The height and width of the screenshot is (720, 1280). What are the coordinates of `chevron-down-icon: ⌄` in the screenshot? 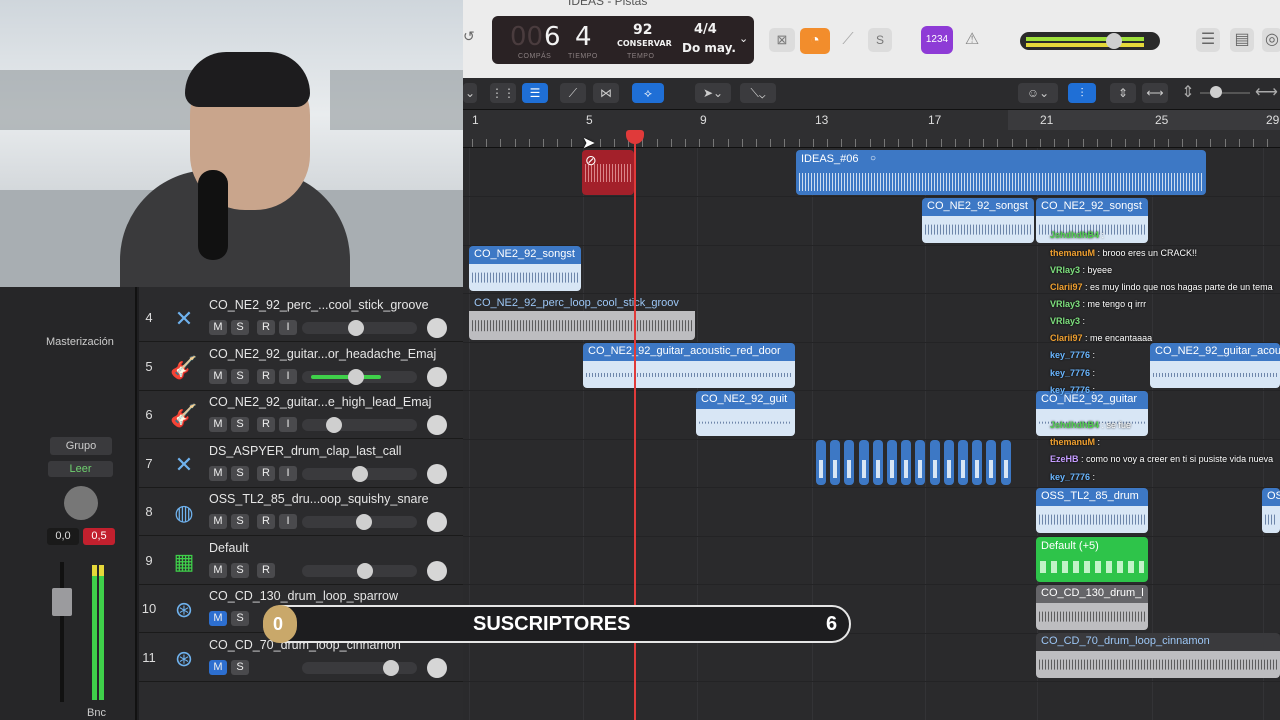 It's located at (743, 38).